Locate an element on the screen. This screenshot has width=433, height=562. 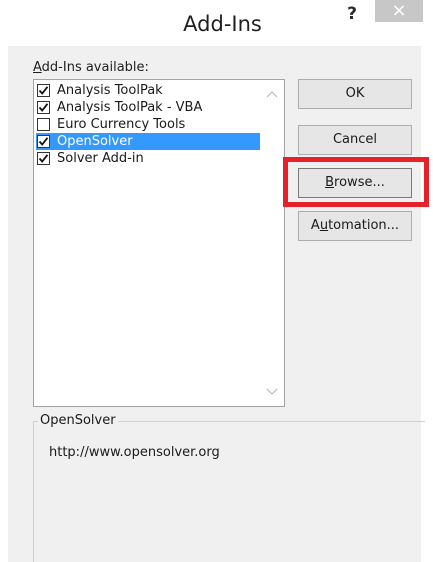
checkbox-opensolver is located at coordinates (43, 141).